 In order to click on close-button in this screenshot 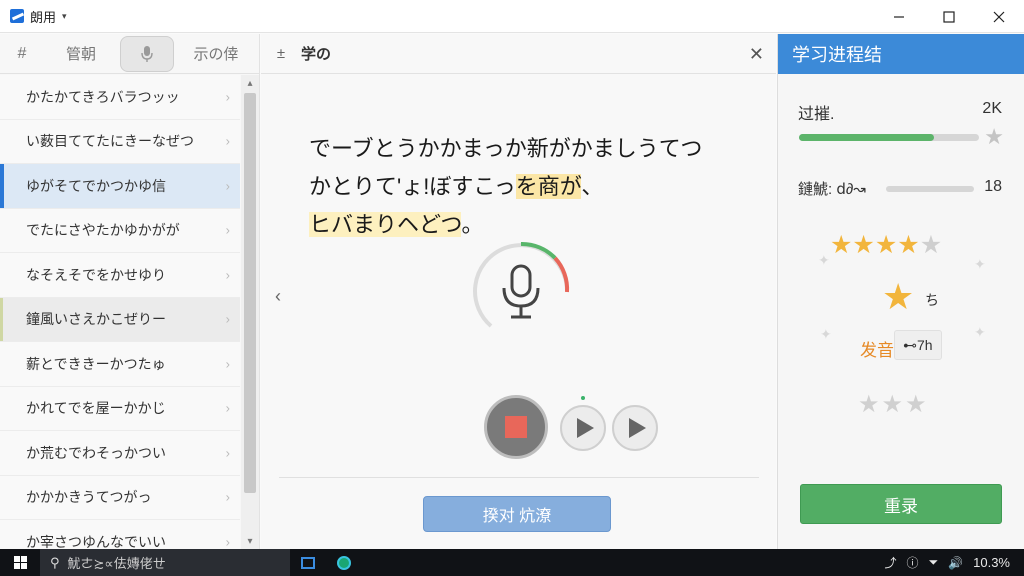, I will do `click(999, 16)`.